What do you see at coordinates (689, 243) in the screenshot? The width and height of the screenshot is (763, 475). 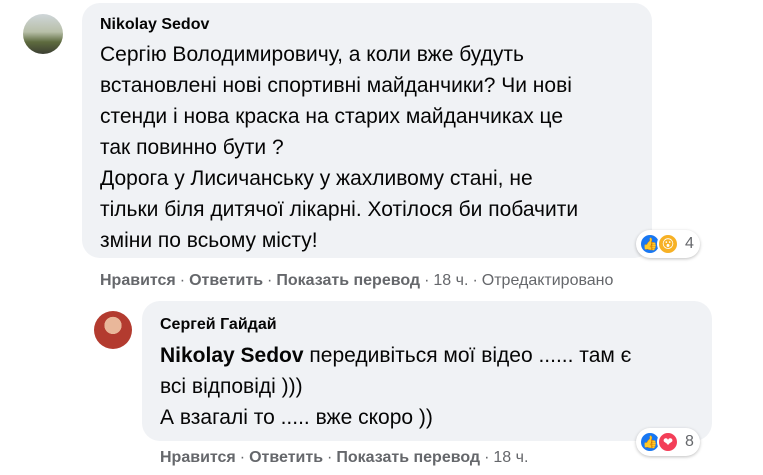 I see `reaction-count: 4` at bounding box center [689, 243].